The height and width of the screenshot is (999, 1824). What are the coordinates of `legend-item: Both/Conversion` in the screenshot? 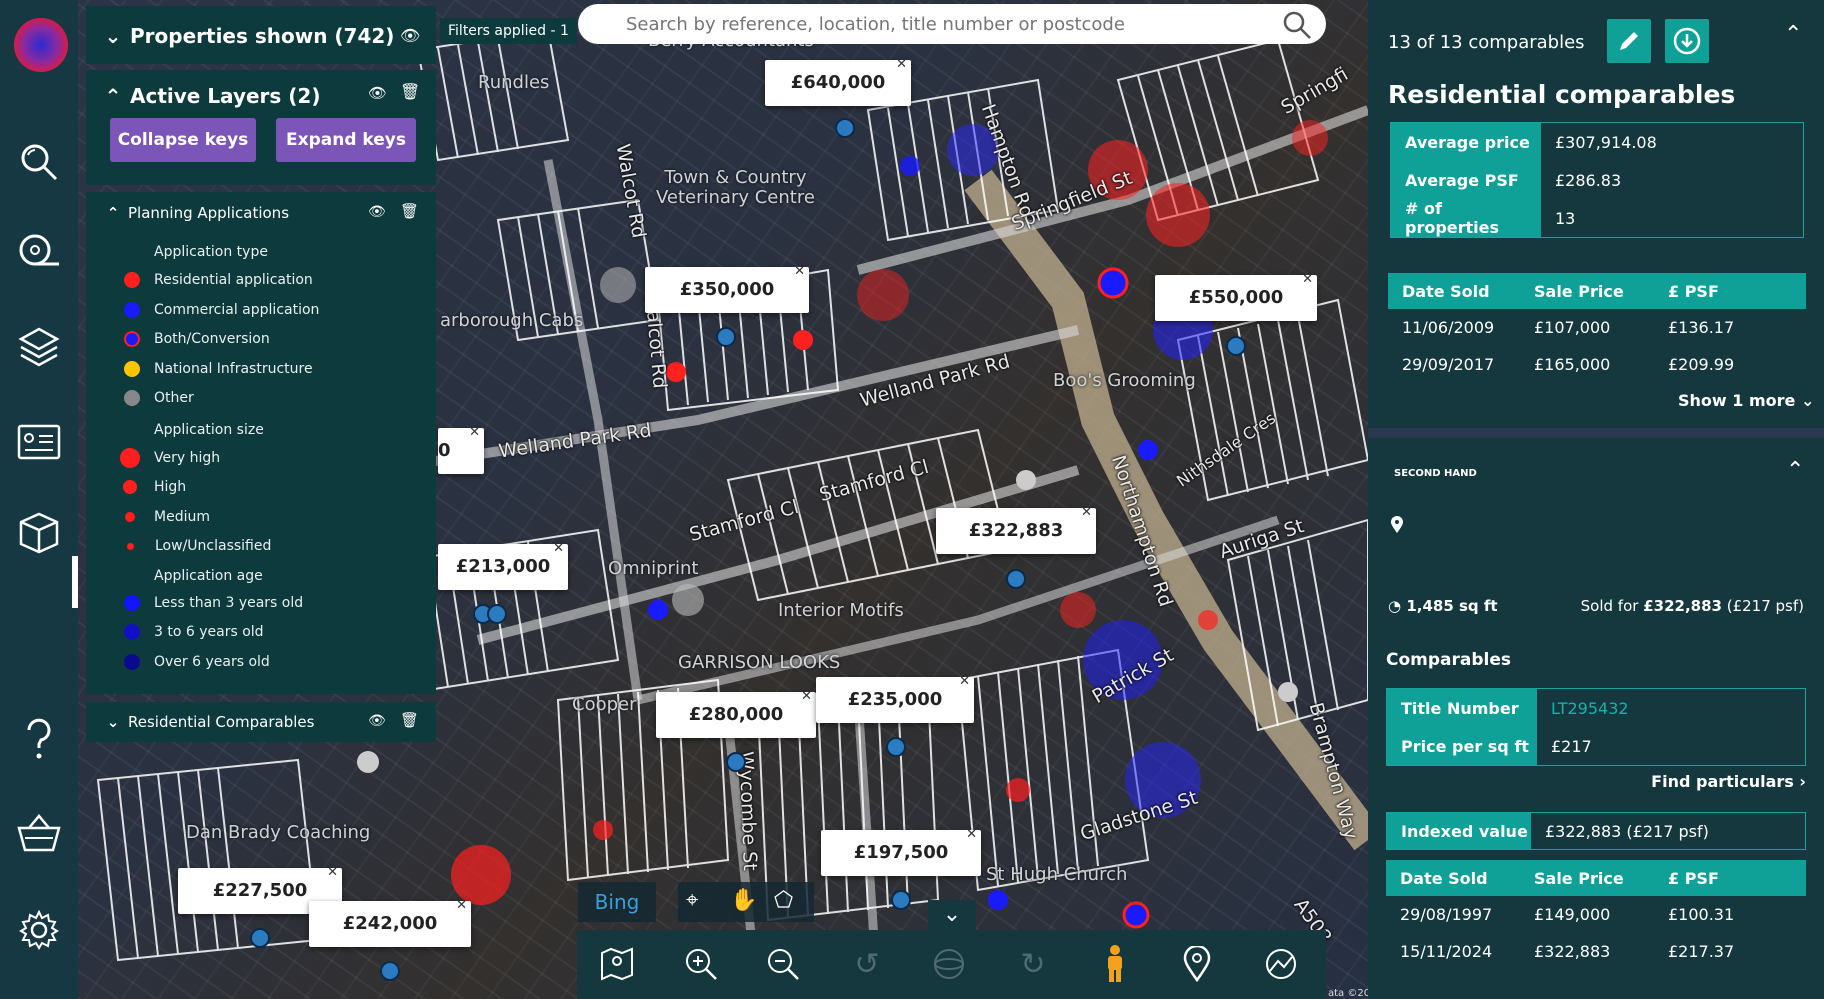 It's located at (197, 339).